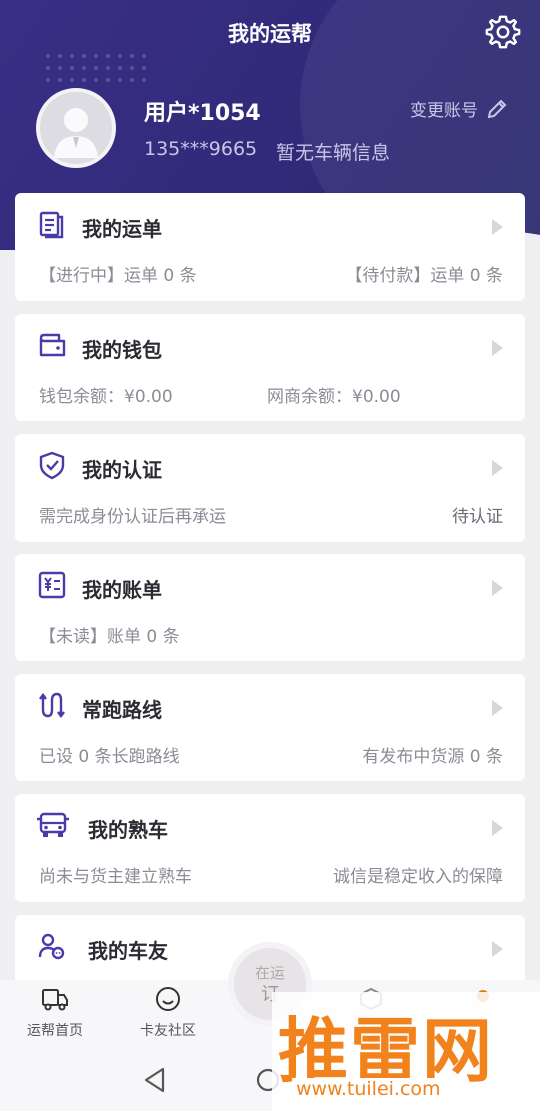  What do you see at coordinates (270, 34) in the screenshot?
I see `page-title: 我的运帮` at bounding box center [270, 34].